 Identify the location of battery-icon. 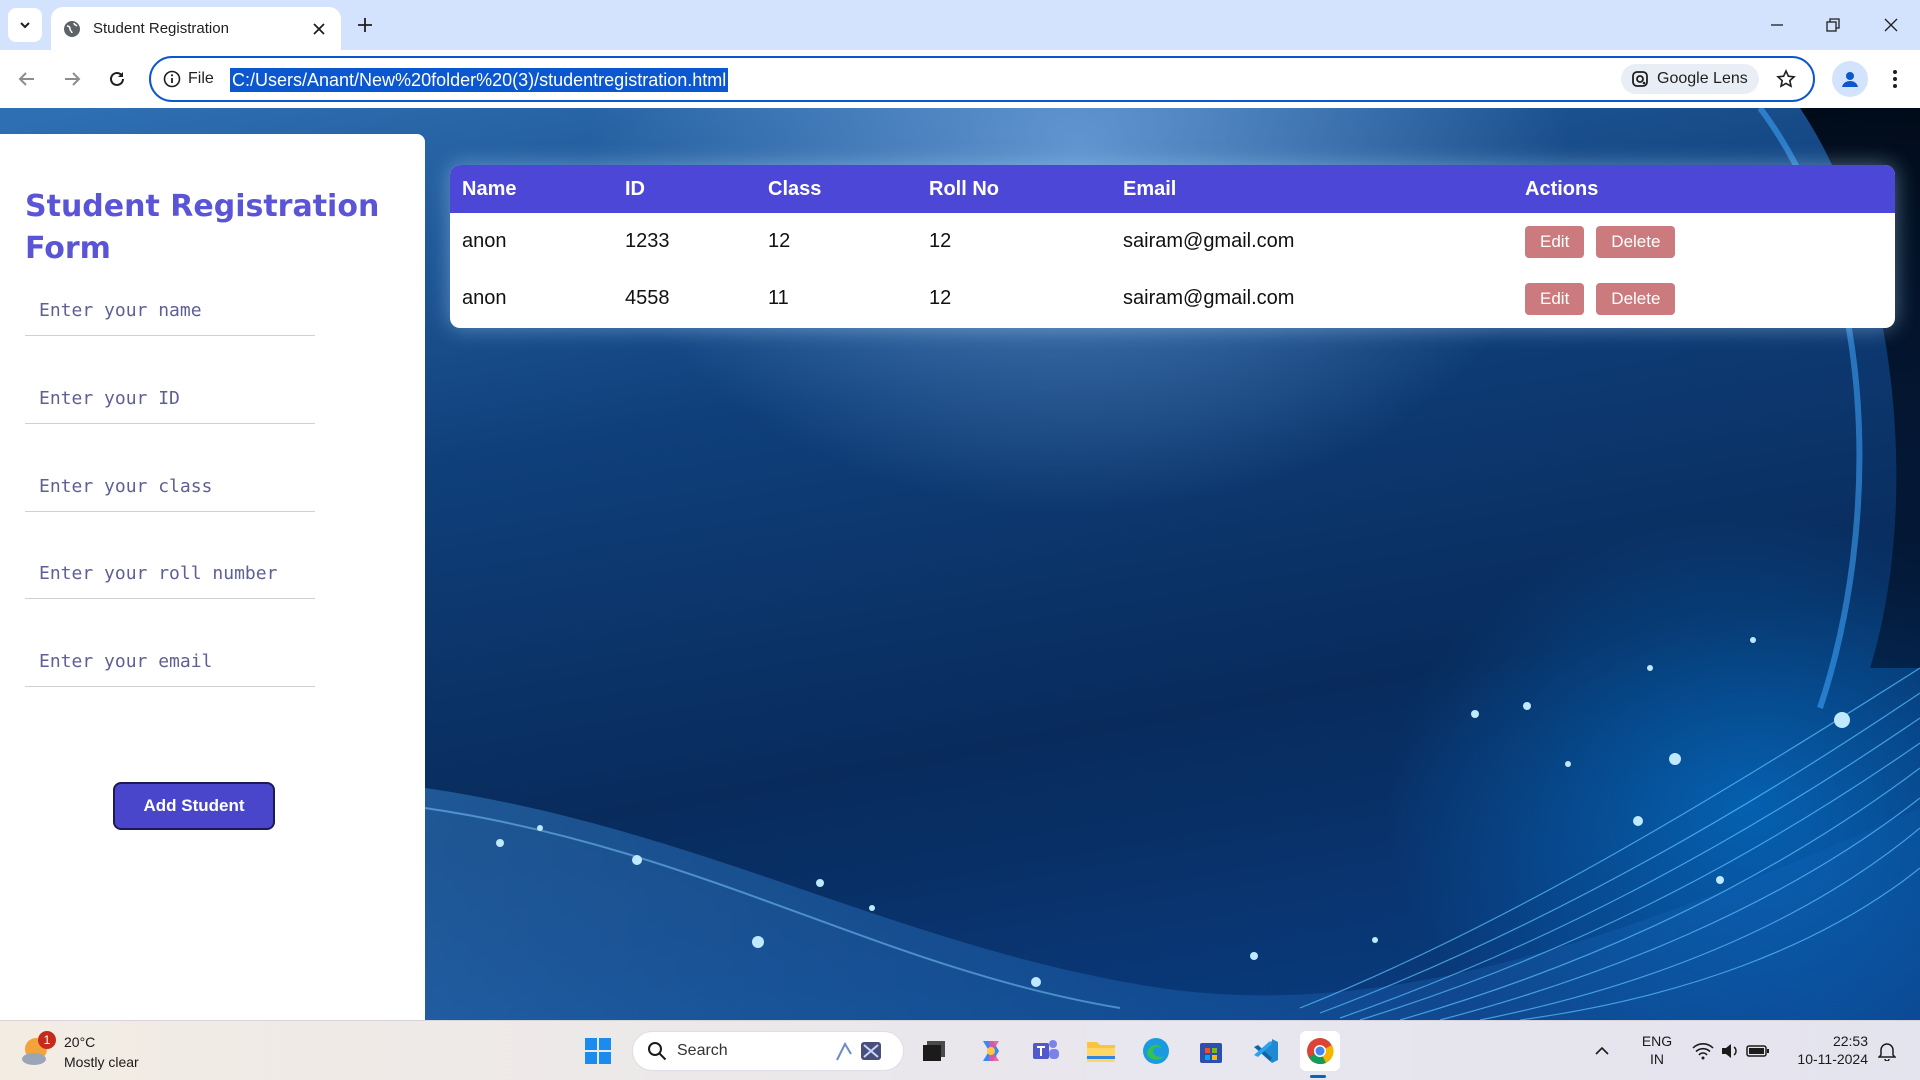
(1757, 1051).